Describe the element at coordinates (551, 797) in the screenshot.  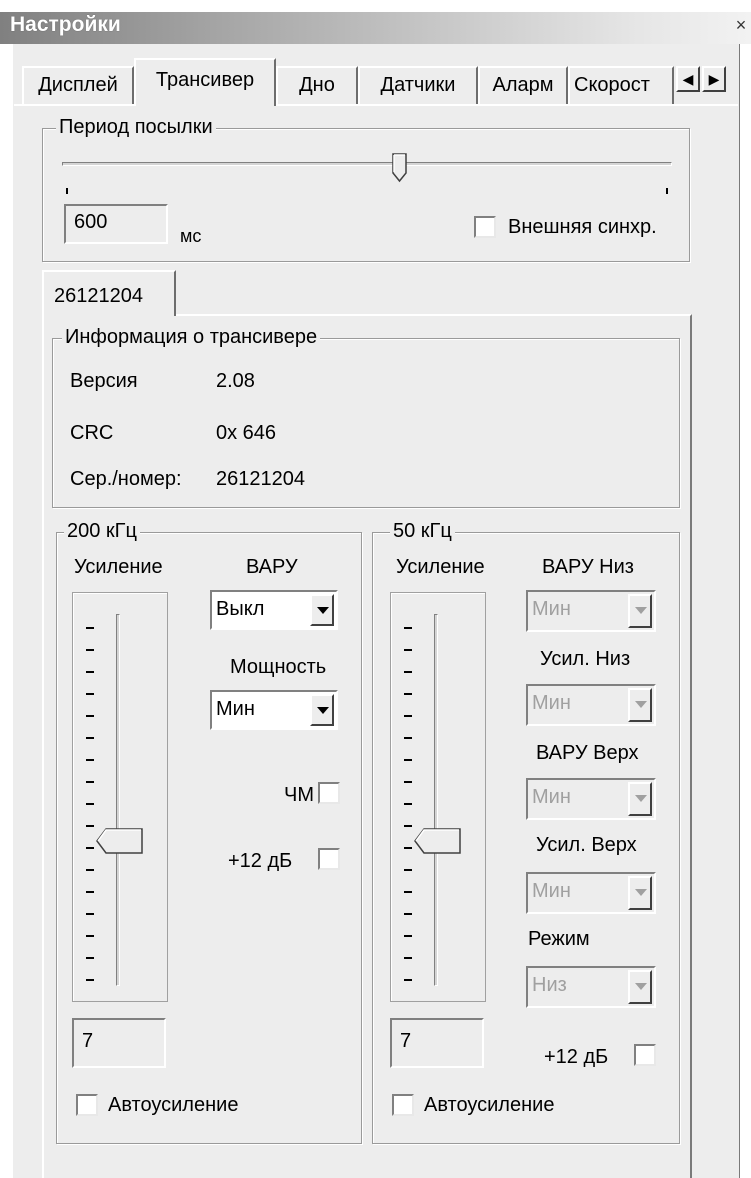
I see `freq50-varu-high-value: Мин` at that location.